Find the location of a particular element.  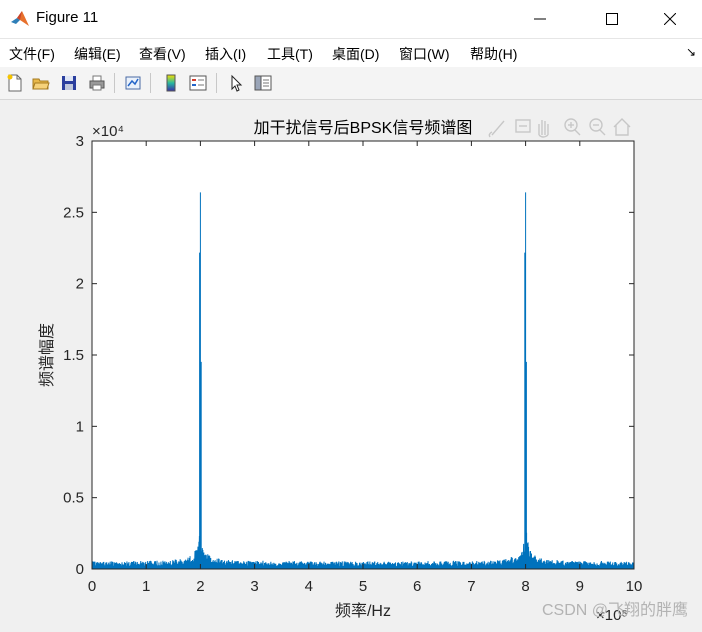

legend-icon is located at coordinates (198, 83).